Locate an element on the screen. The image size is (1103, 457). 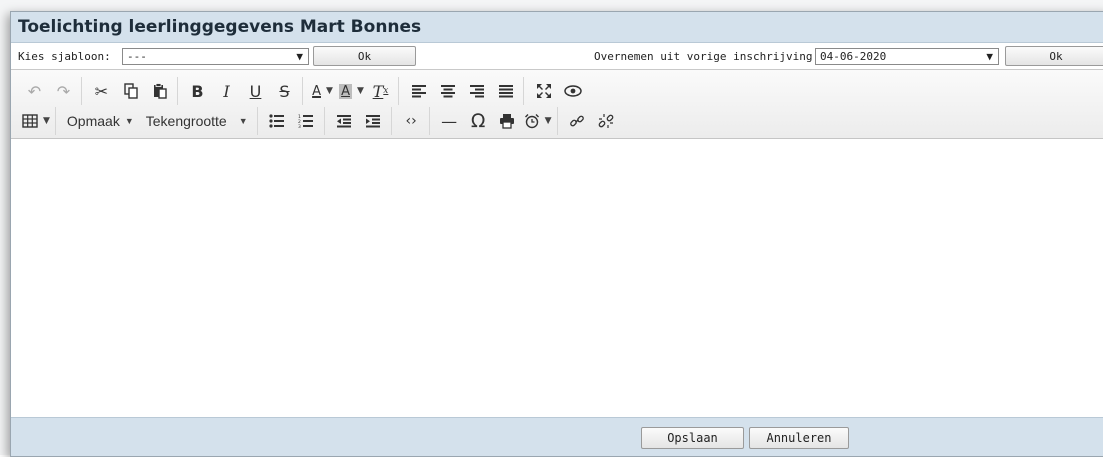
copy-icon is located at coordinates (130, 91).